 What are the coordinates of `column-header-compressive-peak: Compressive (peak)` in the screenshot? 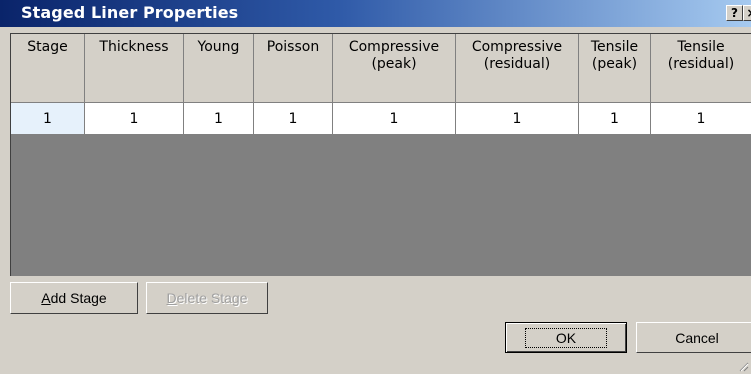 It's located at (394, 68).